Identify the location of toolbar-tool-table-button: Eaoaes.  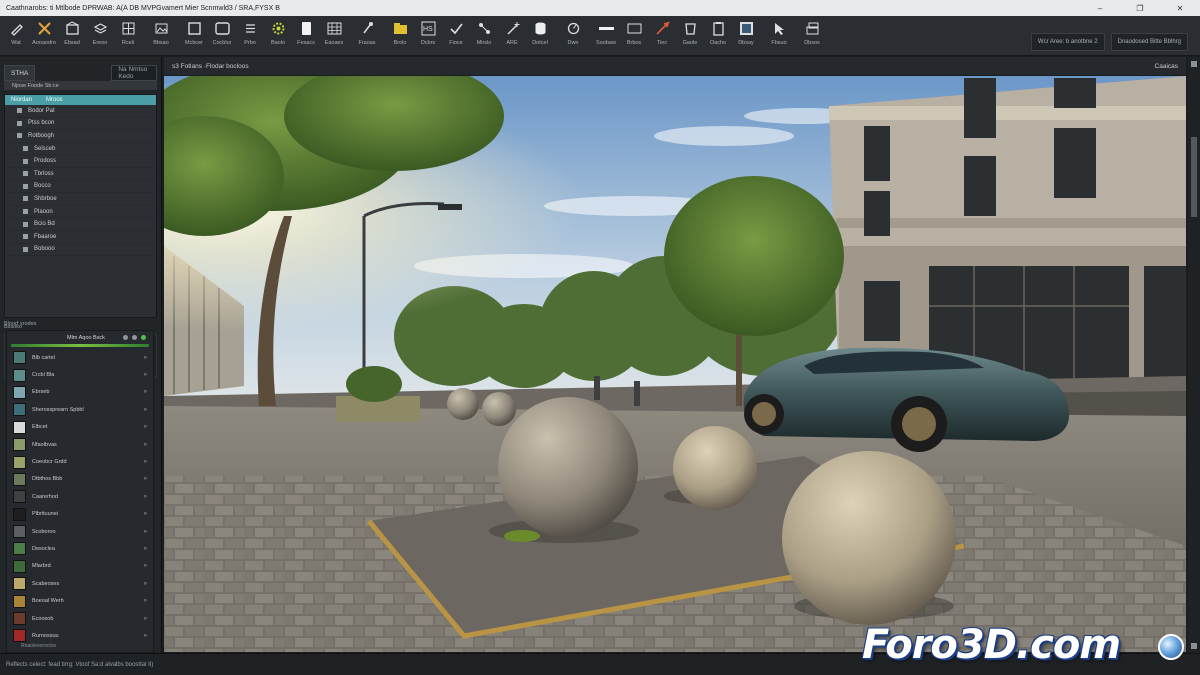
(334, 36).